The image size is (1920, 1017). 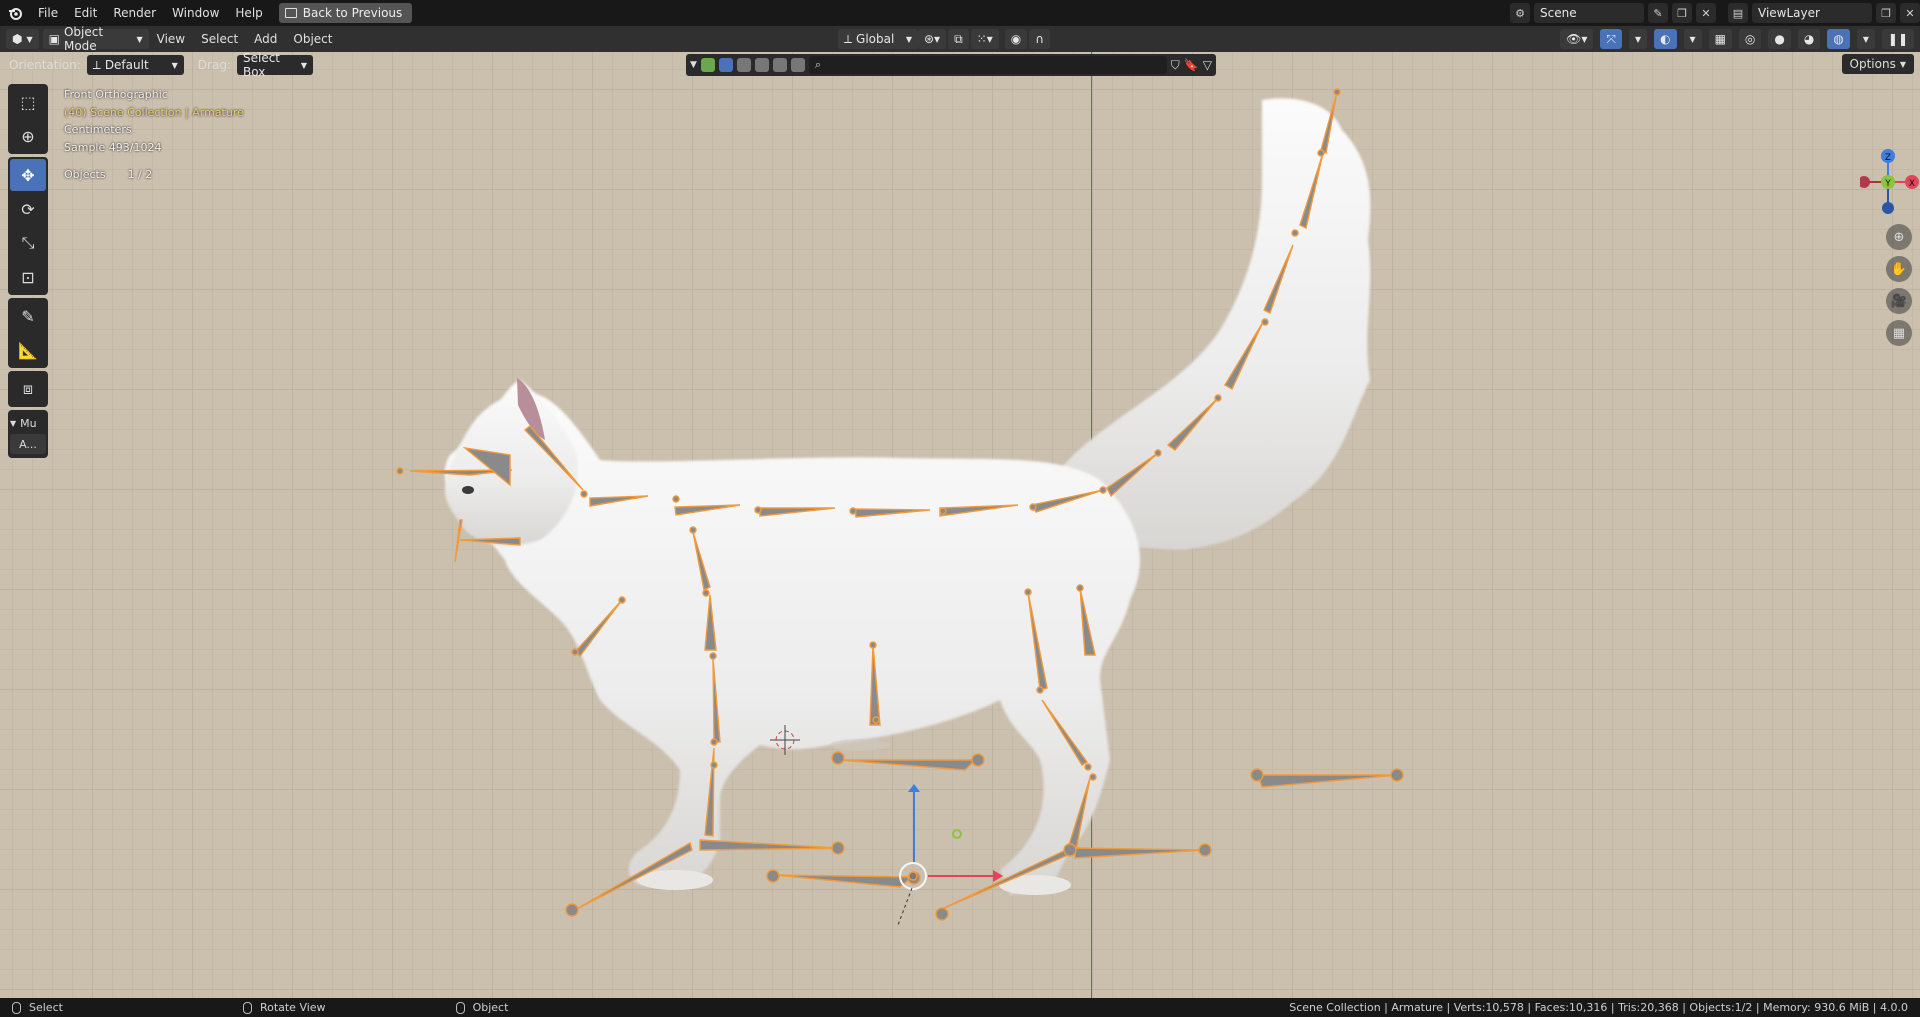 What do you see at coordinates (1665, 39) in the screenshot?
I see `overlay-toggle-icon: ◐` at bounding box center [1665, 39].